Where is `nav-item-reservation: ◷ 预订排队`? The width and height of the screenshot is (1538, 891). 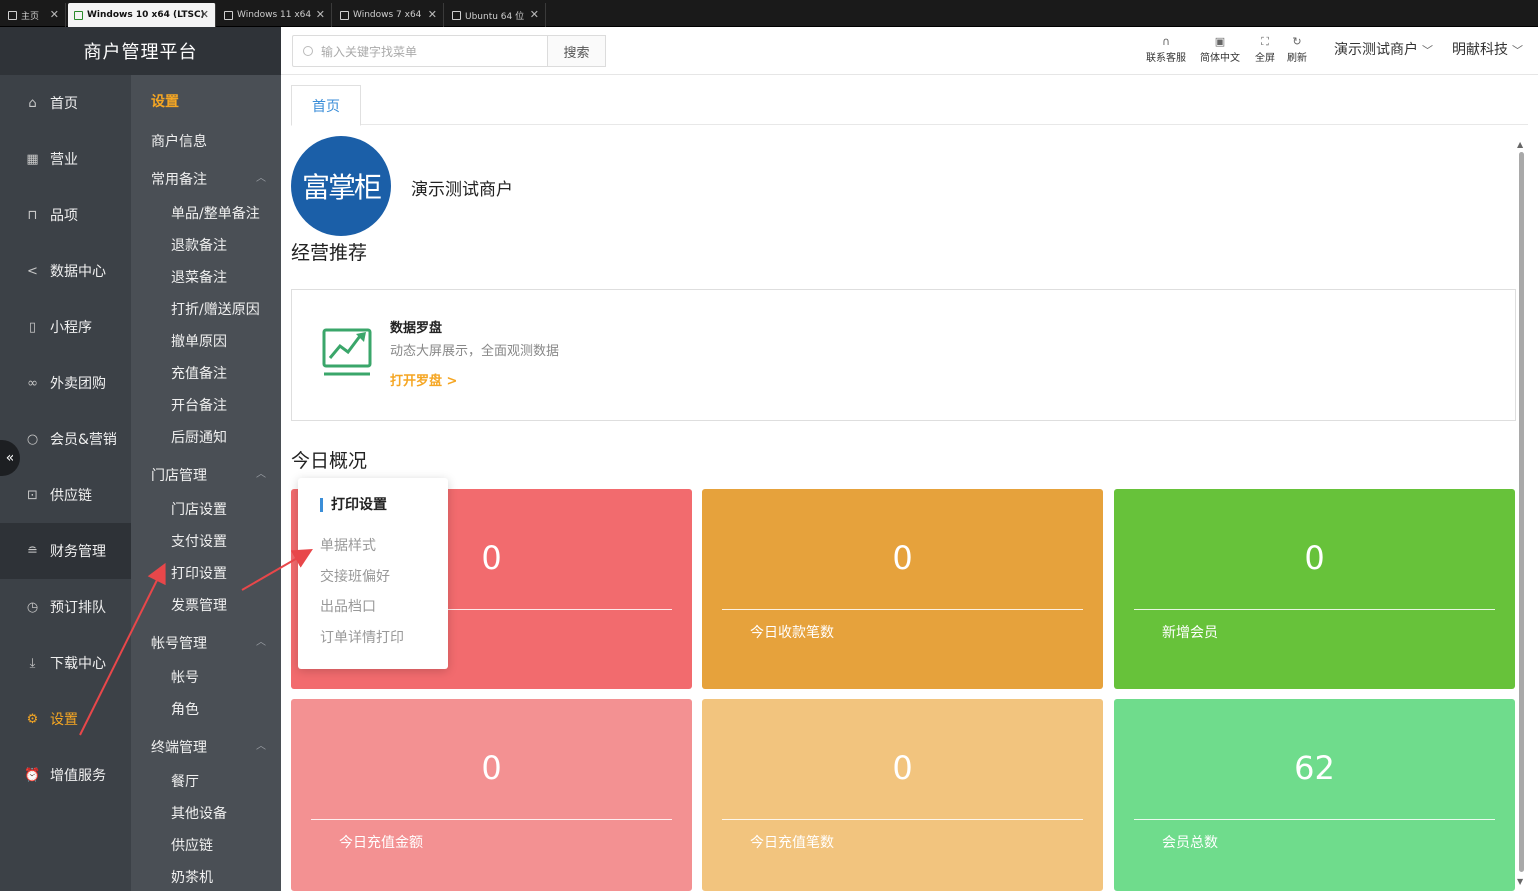
nav-item-reservation: ◷ 预订排队 is located at coordinates (65, 607).